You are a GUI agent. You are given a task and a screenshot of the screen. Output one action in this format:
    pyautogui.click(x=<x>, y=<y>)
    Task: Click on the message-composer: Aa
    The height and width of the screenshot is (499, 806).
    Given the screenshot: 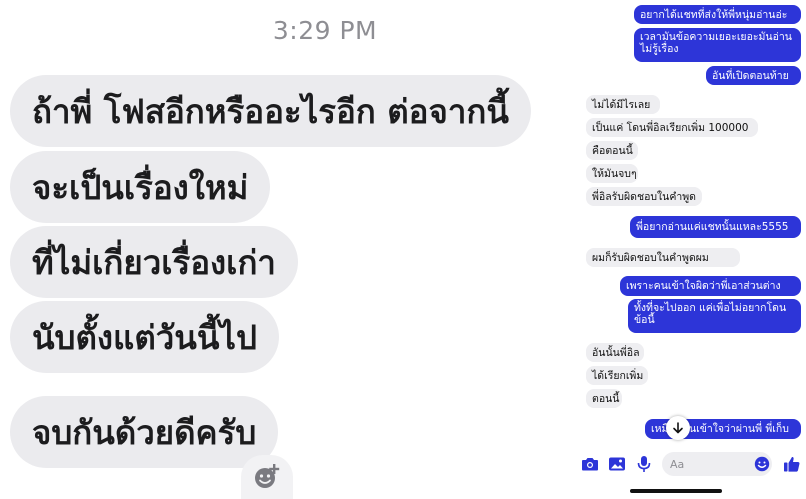 What is the action you would take?
    pyautogui.click(x=692, y=464)
    